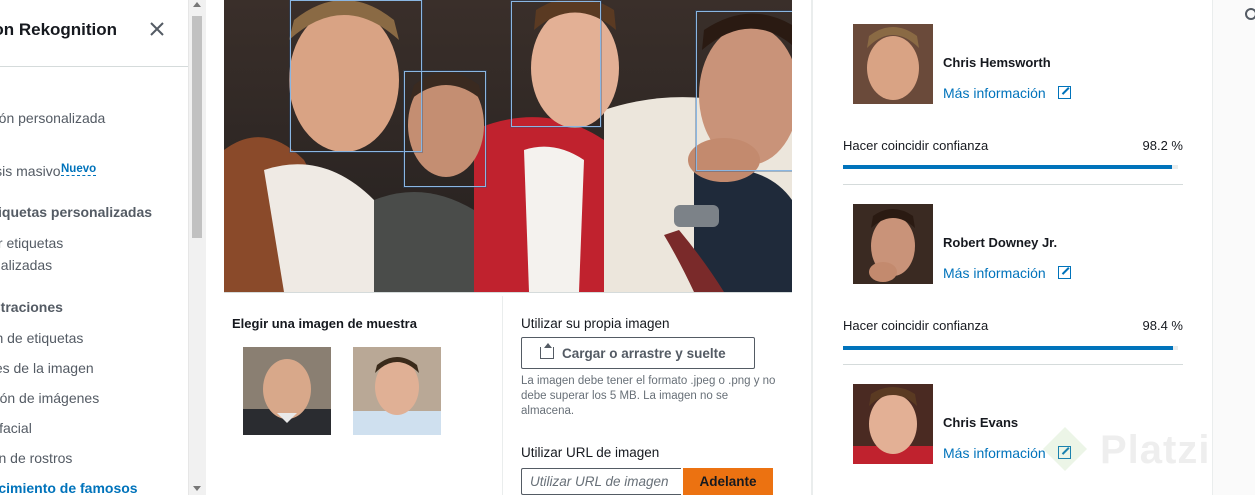  What do you see at coordinates (31, 243) in the screenshot?
I see `sidebar-item-use-labels: Usar etiquetas` at bounding box center [31, 243].